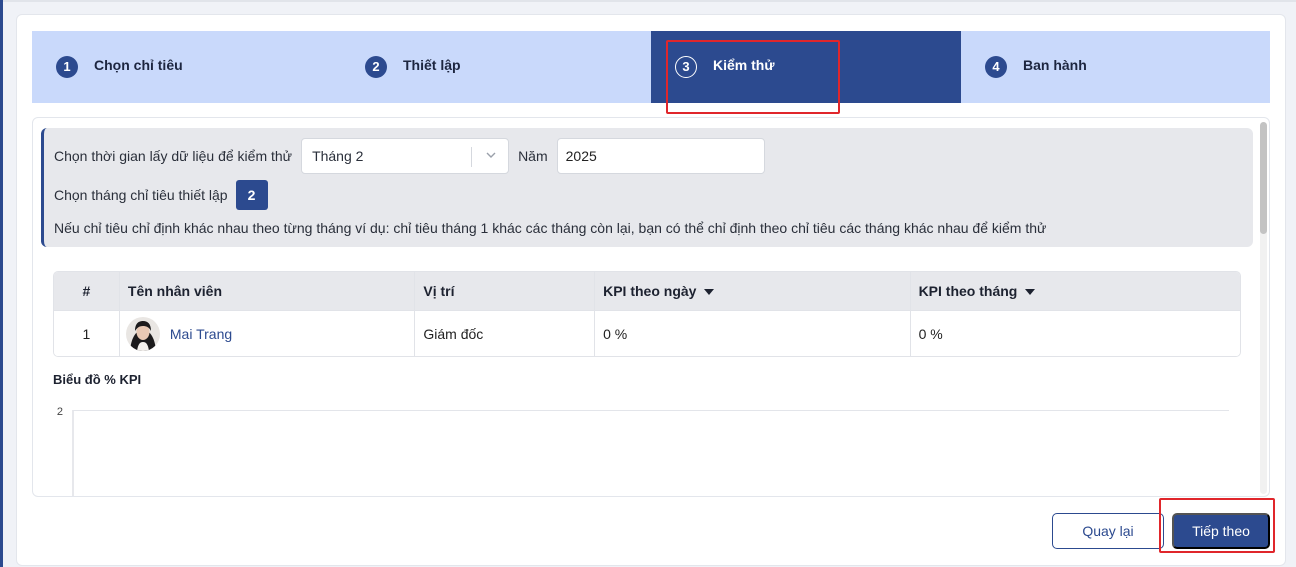  What do you see at coordinates (472, 157) in the screenshot?
I see `select-divider` at bounding box center [472, 157].